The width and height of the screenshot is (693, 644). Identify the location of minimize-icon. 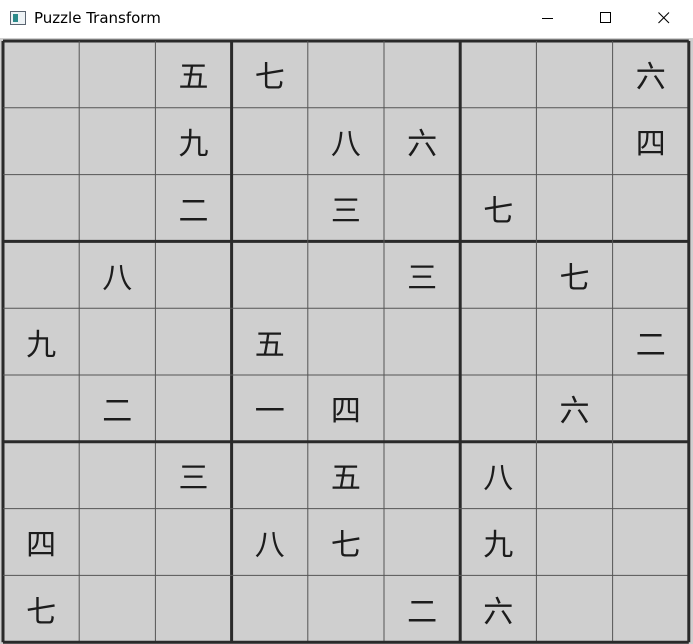
(547, 18).